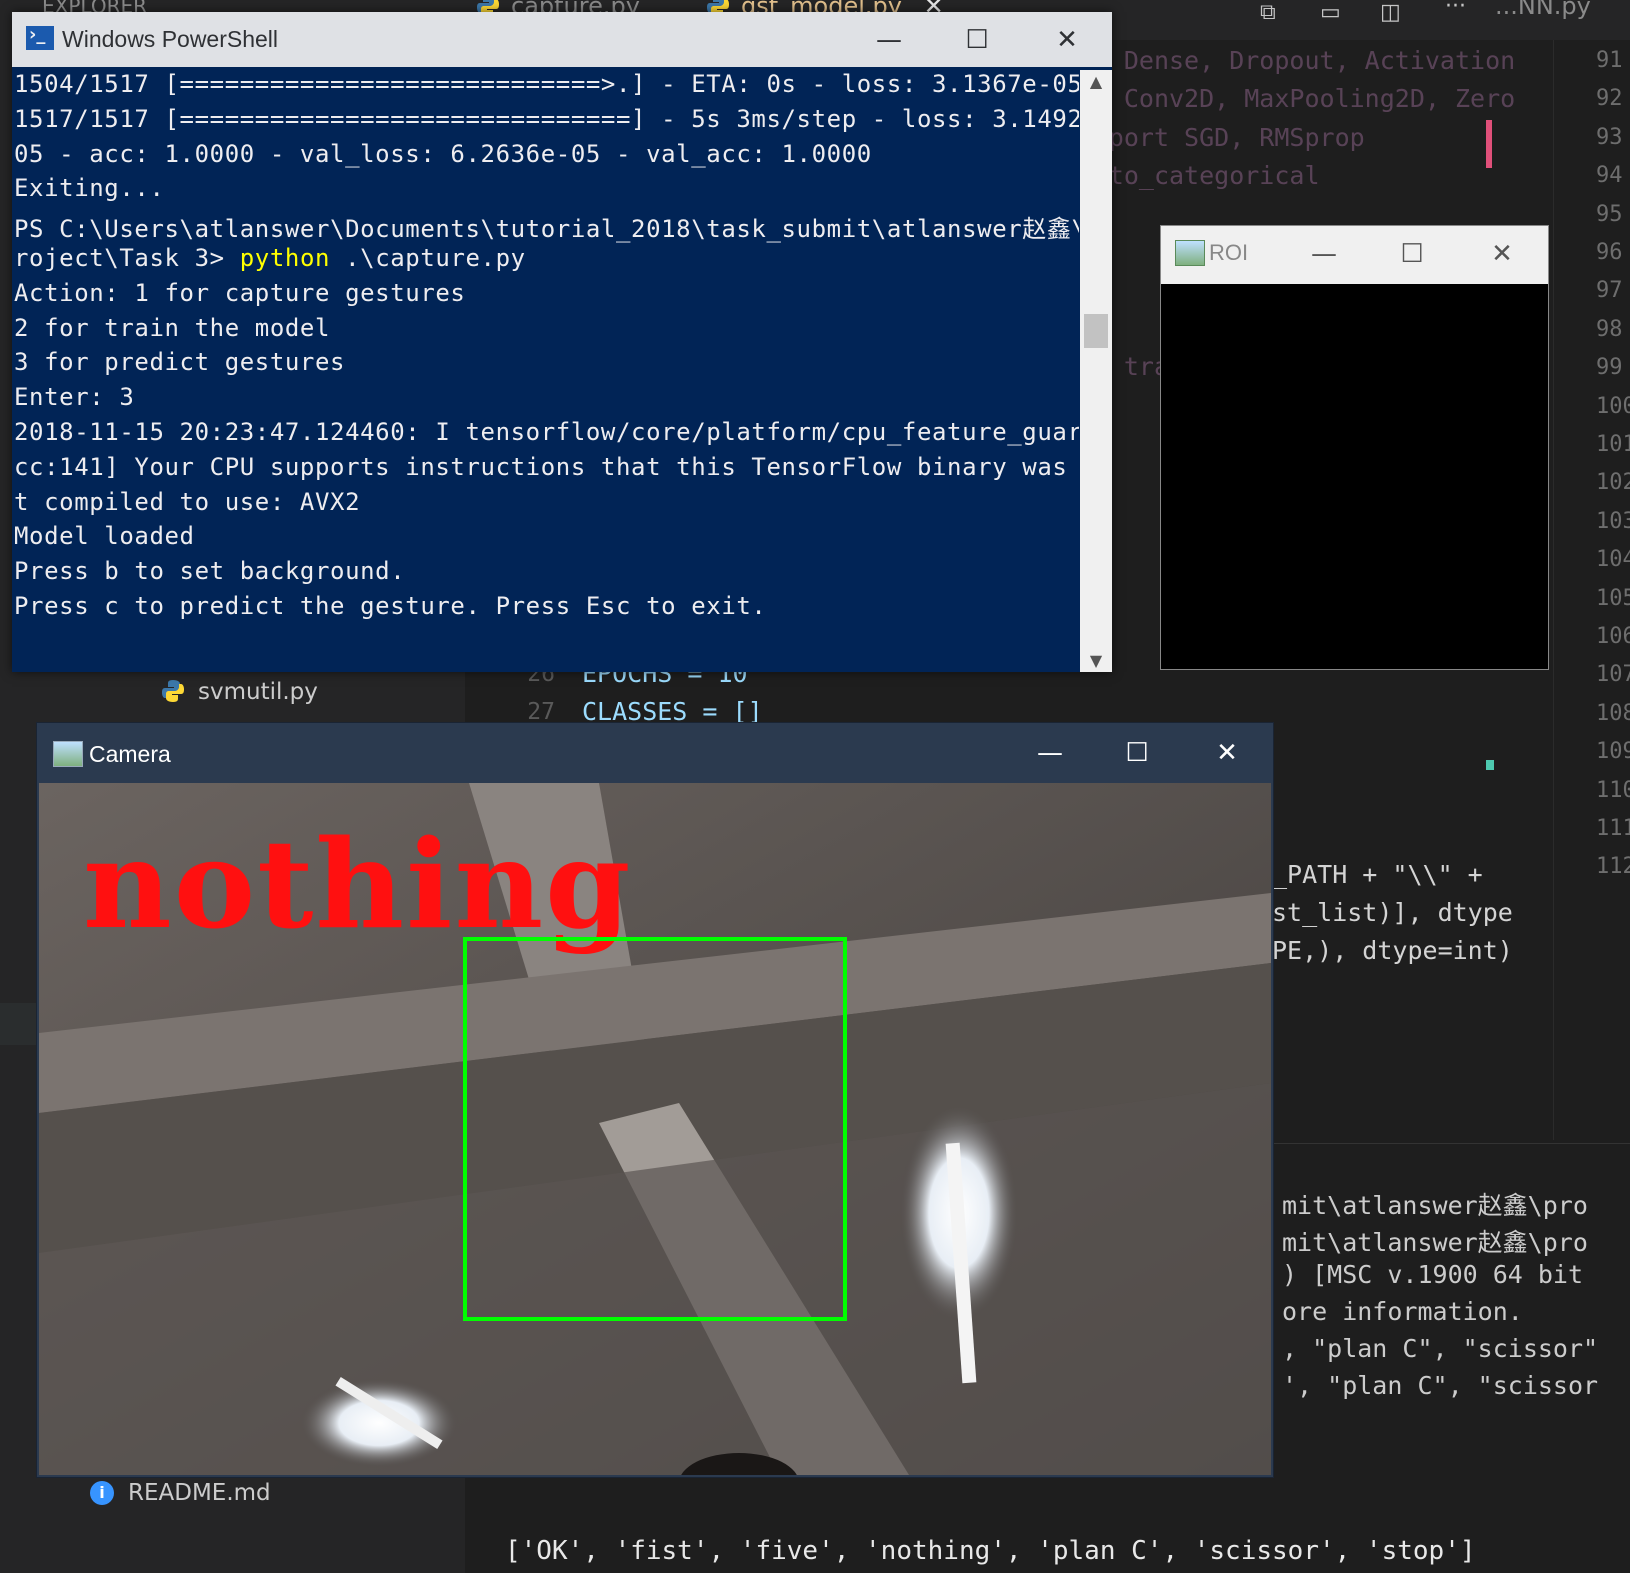 The width and height of the screenshot is (1630, 1573). What do you see at coordinates (1609, 99) in the screenshot?
I see `line-number: 92` at bounding box center [1609, 99].